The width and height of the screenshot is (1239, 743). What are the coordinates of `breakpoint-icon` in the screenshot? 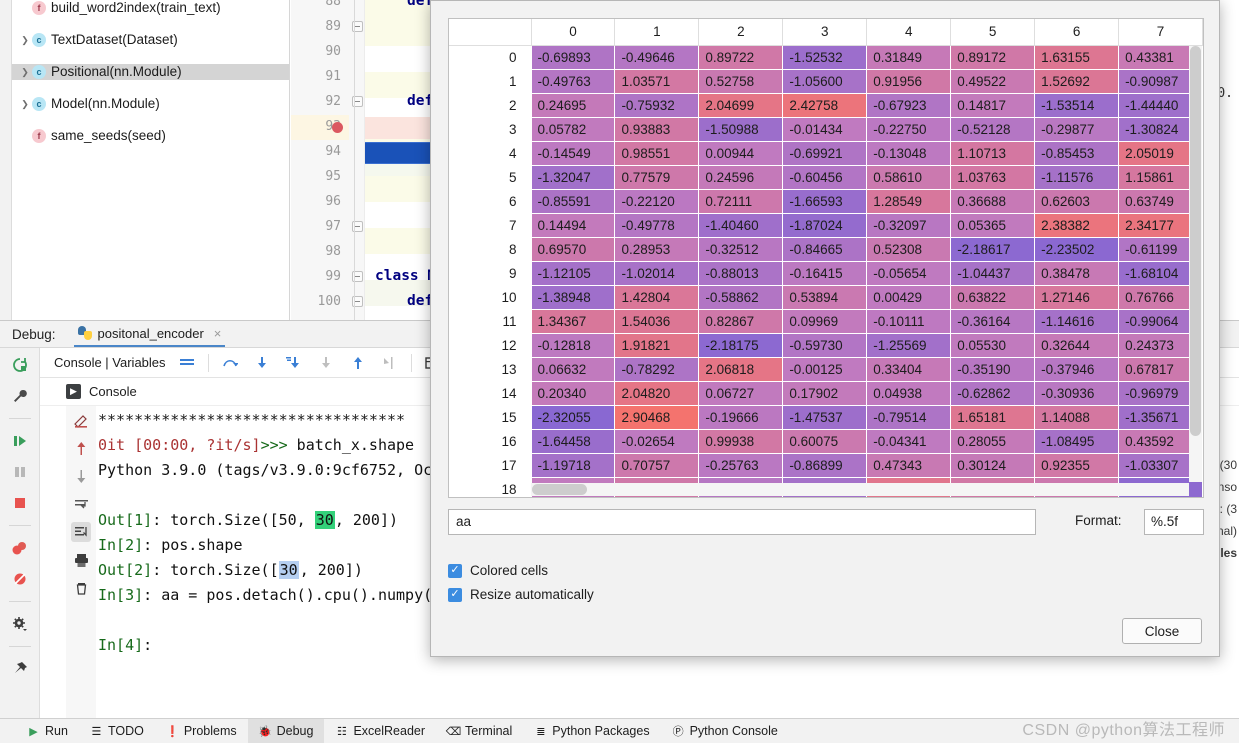 It's located at (337, 127).